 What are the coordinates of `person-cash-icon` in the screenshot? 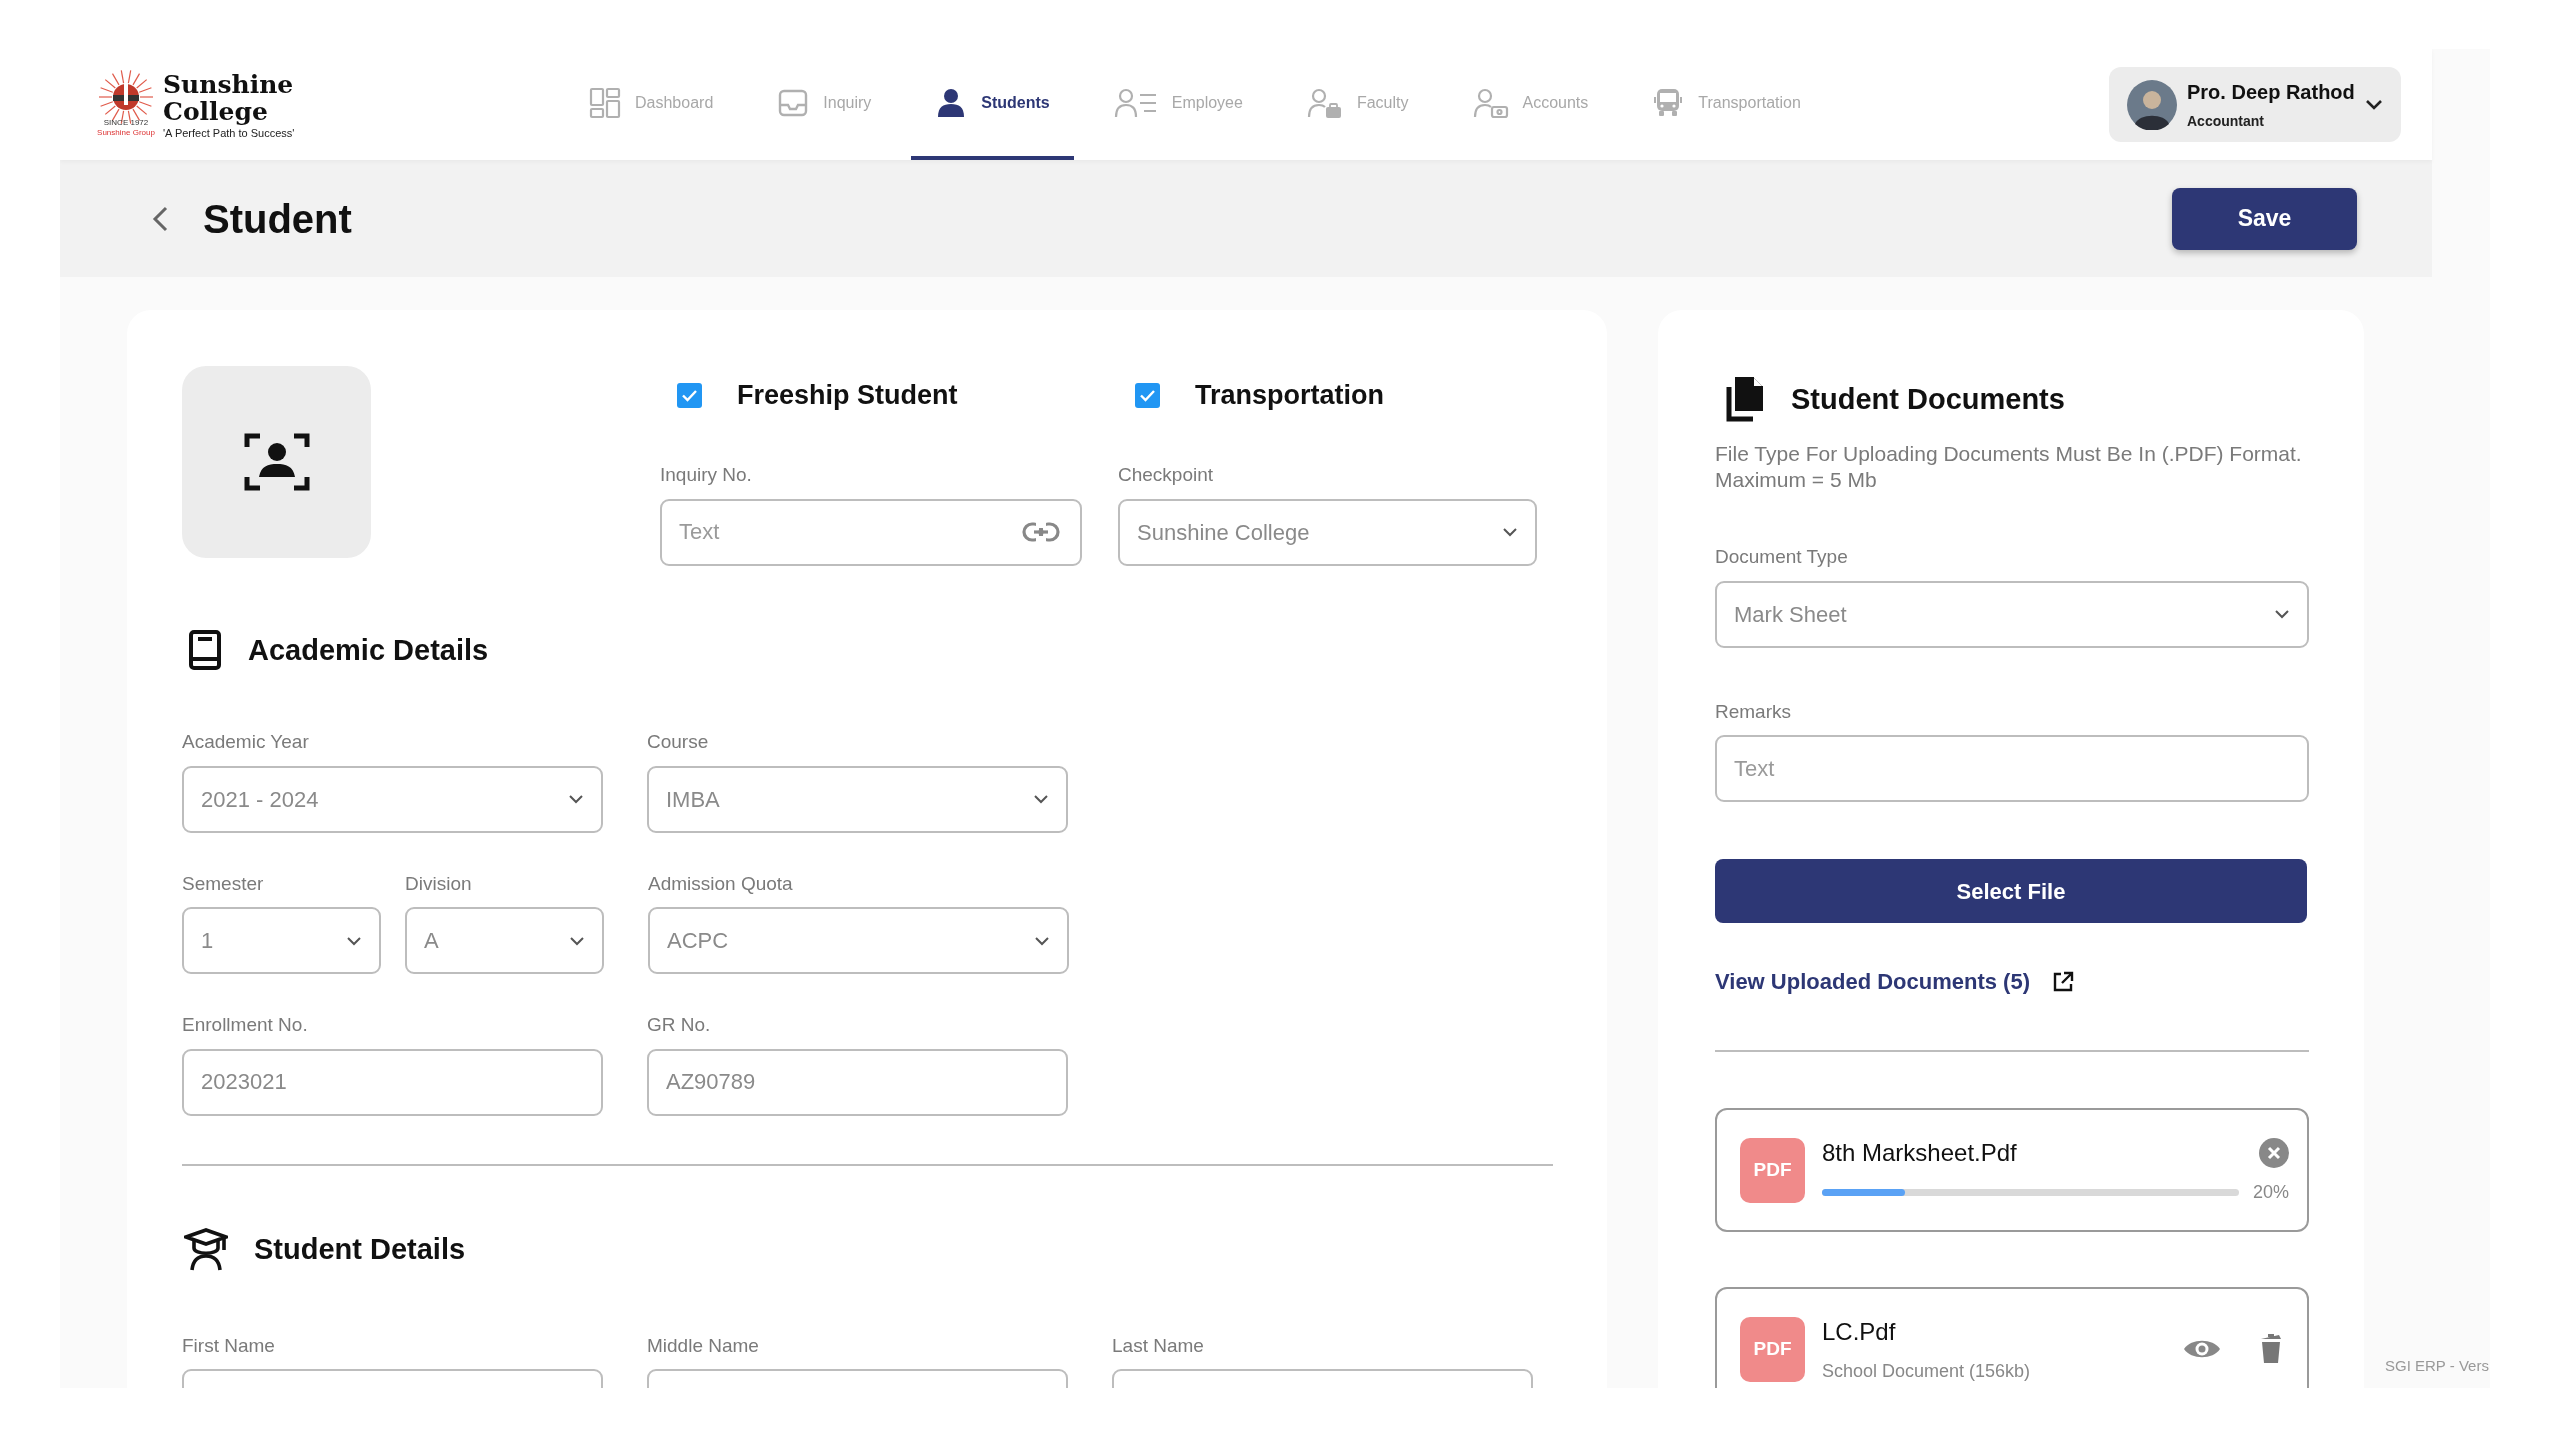 It's located at (1490, 102).